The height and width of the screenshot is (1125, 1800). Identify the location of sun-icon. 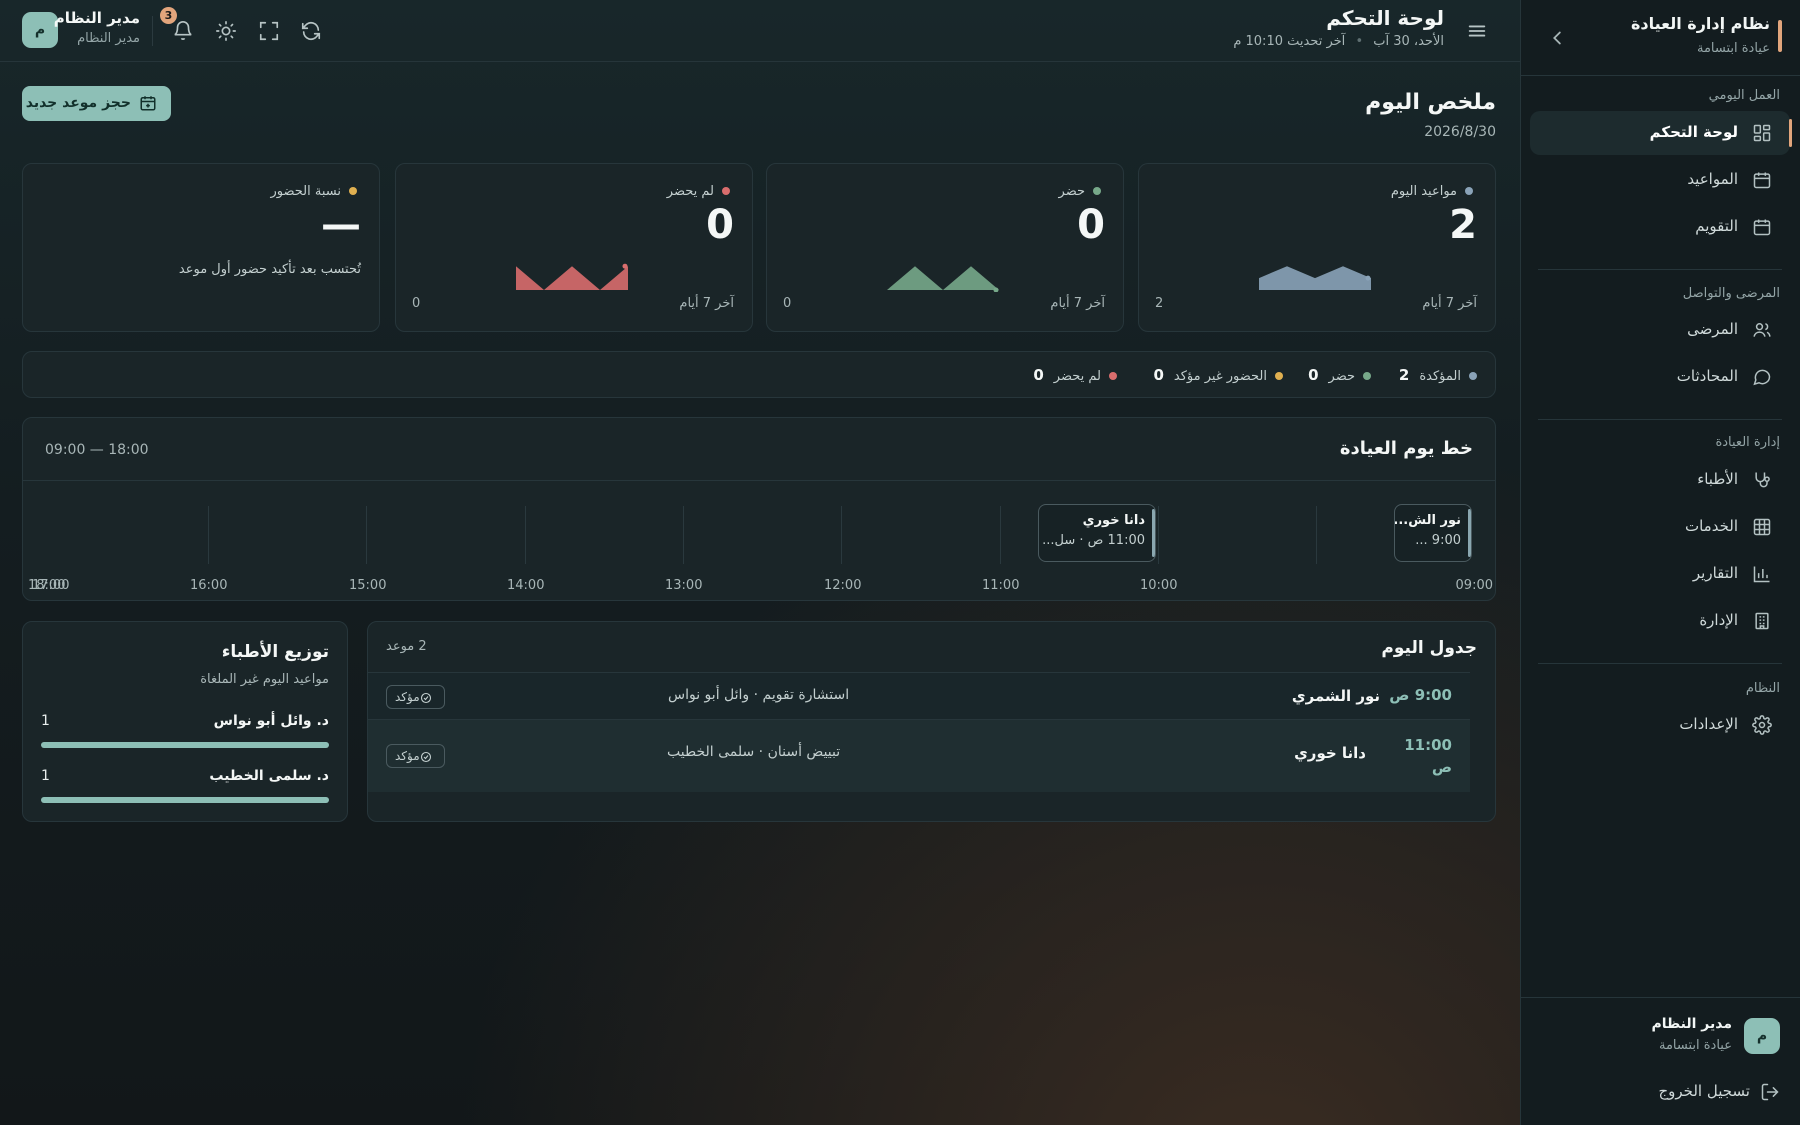
(226, 31).